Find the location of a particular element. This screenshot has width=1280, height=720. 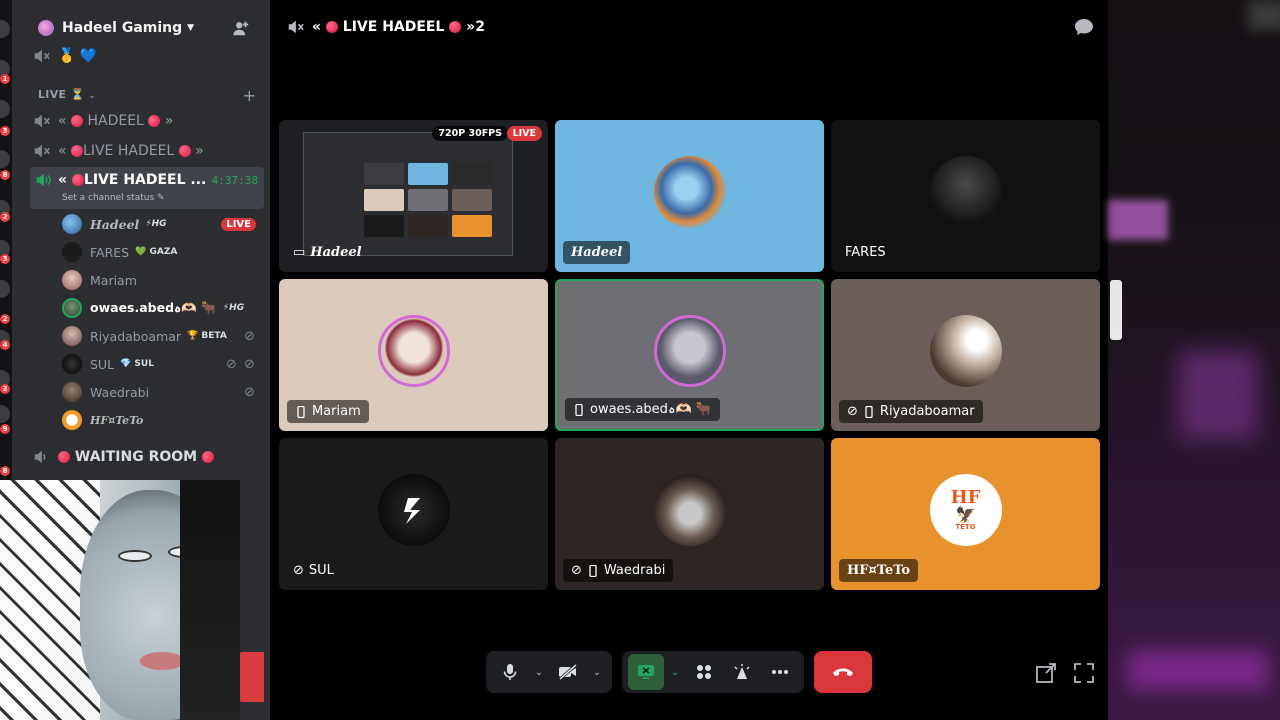

activity-controls: ⌄ is located at coordinates (713, 672).